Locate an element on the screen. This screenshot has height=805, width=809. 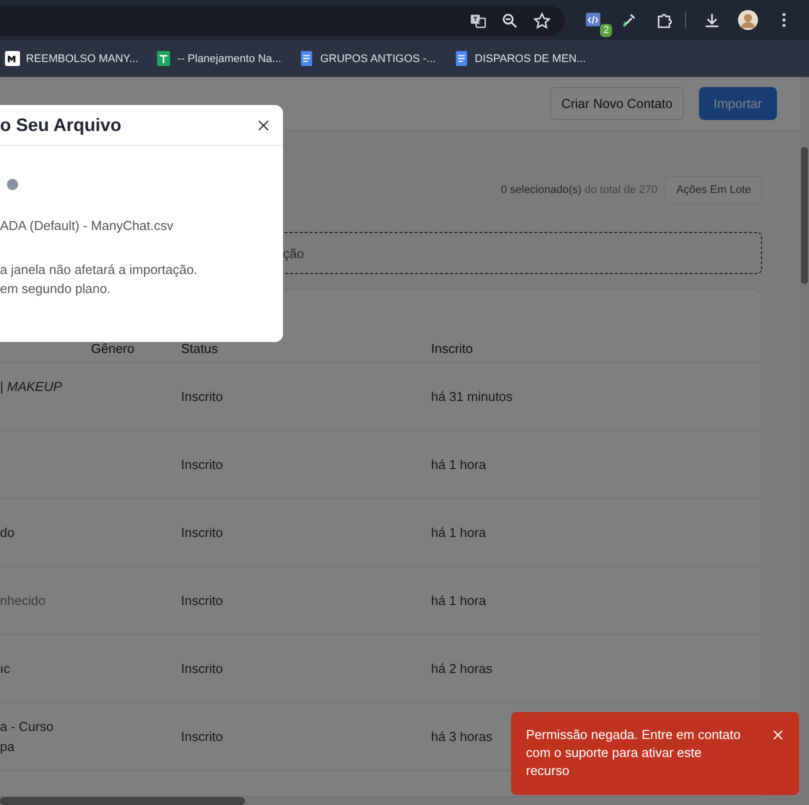
avatar-icon is located at coordinates (748, 20).